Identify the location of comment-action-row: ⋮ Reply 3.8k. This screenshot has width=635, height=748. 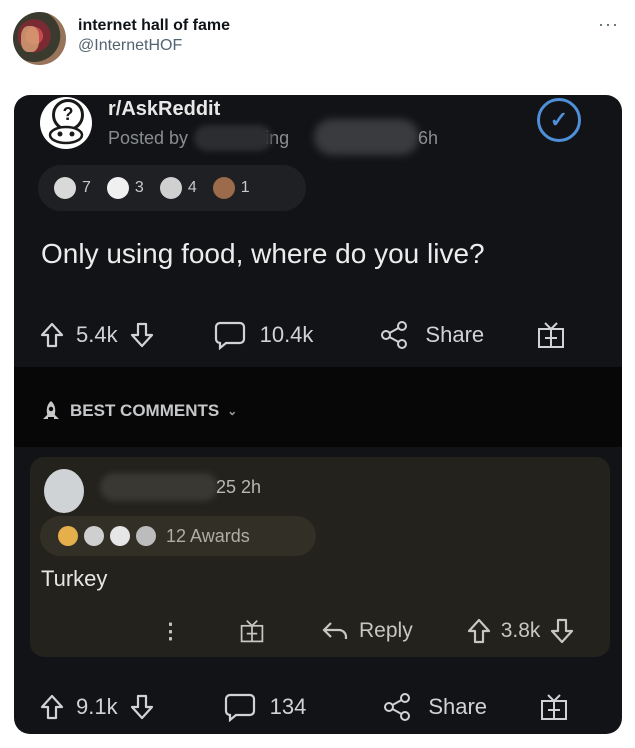
(320, 631).